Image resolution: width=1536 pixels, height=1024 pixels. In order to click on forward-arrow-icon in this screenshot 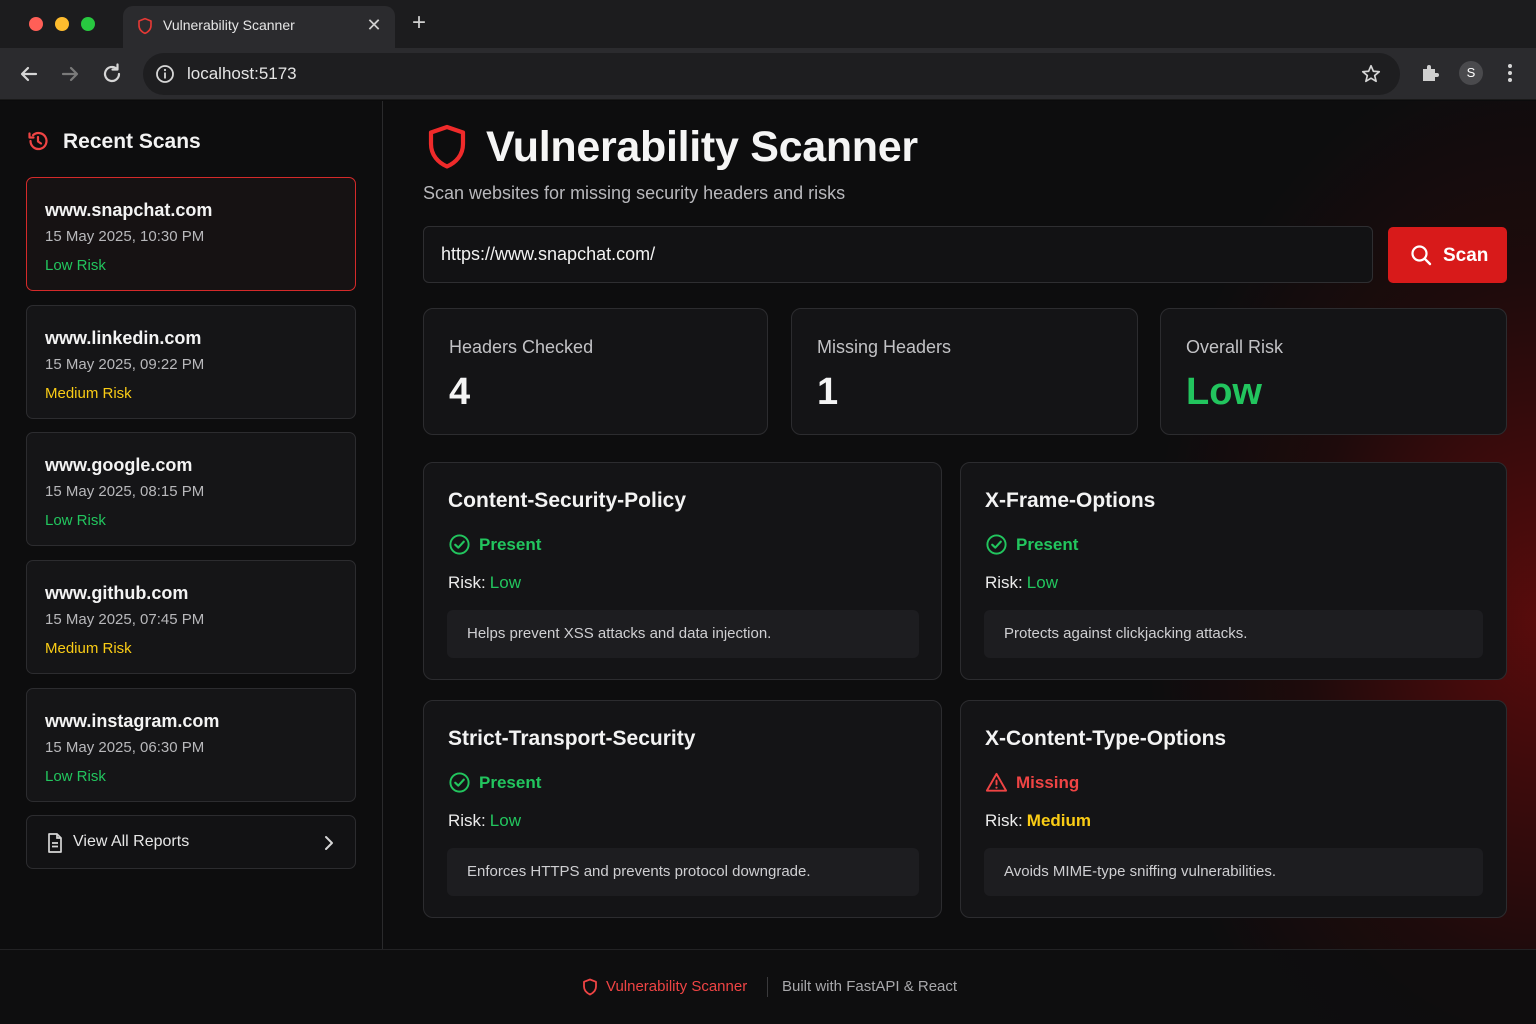, I will do `click(70, 74)`.